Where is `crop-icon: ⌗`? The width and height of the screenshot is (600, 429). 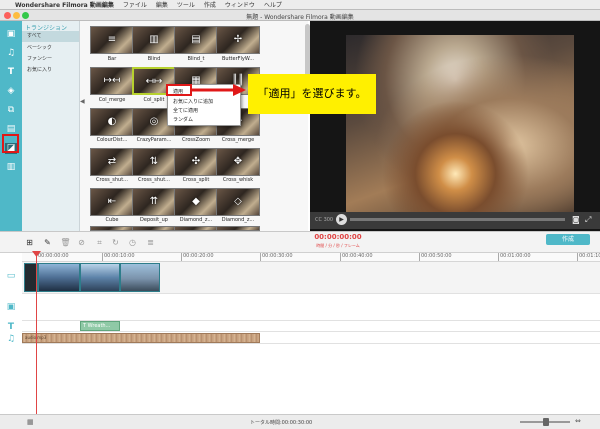 crop-icon: ⌗ is located at coordinates (99, 242).